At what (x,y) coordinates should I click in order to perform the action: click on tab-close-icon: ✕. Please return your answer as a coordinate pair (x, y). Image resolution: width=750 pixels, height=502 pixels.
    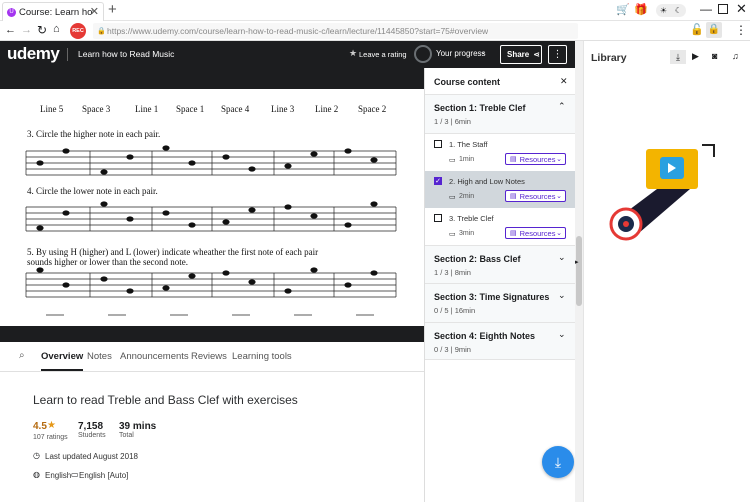
    Looking at the image, I should click on (94, 11).